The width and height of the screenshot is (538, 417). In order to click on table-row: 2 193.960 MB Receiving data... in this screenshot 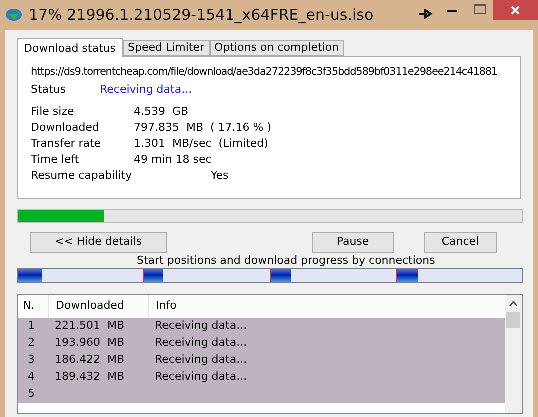, I will do `click(261, 343)`.